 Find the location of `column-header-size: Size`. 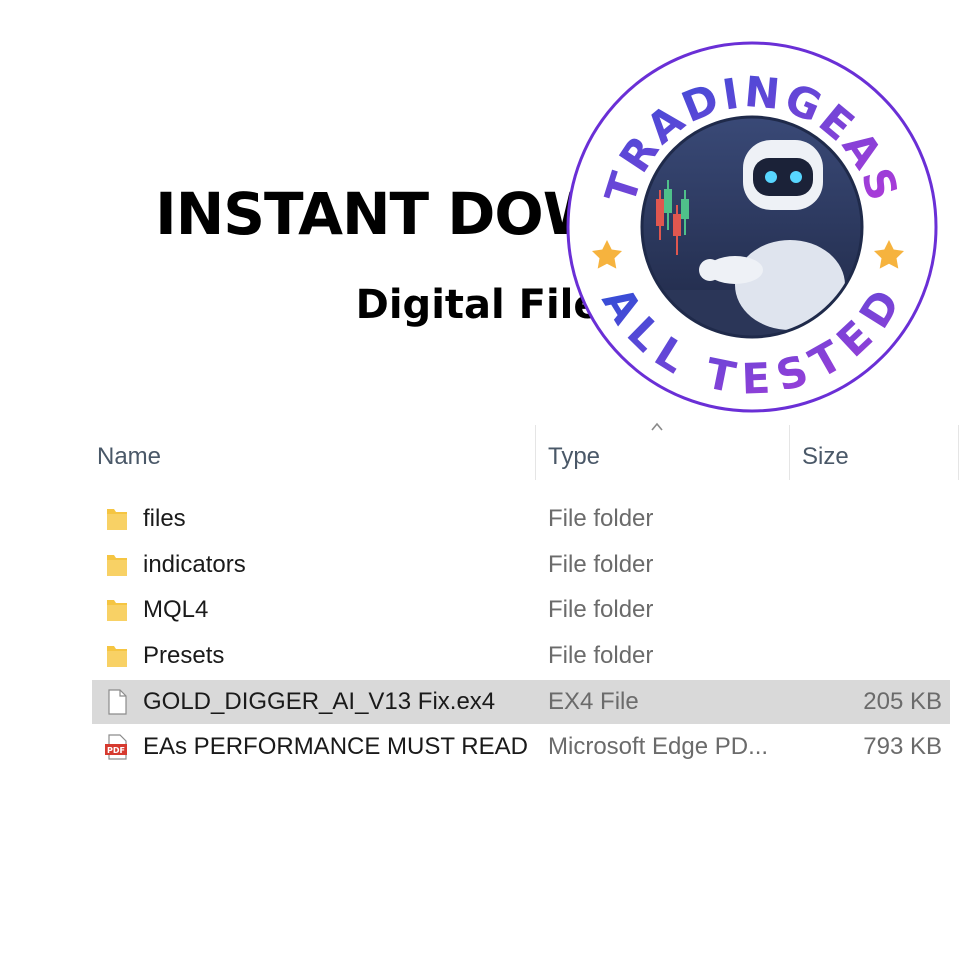

column-header-size: Size is located at coordinates (825, 457).